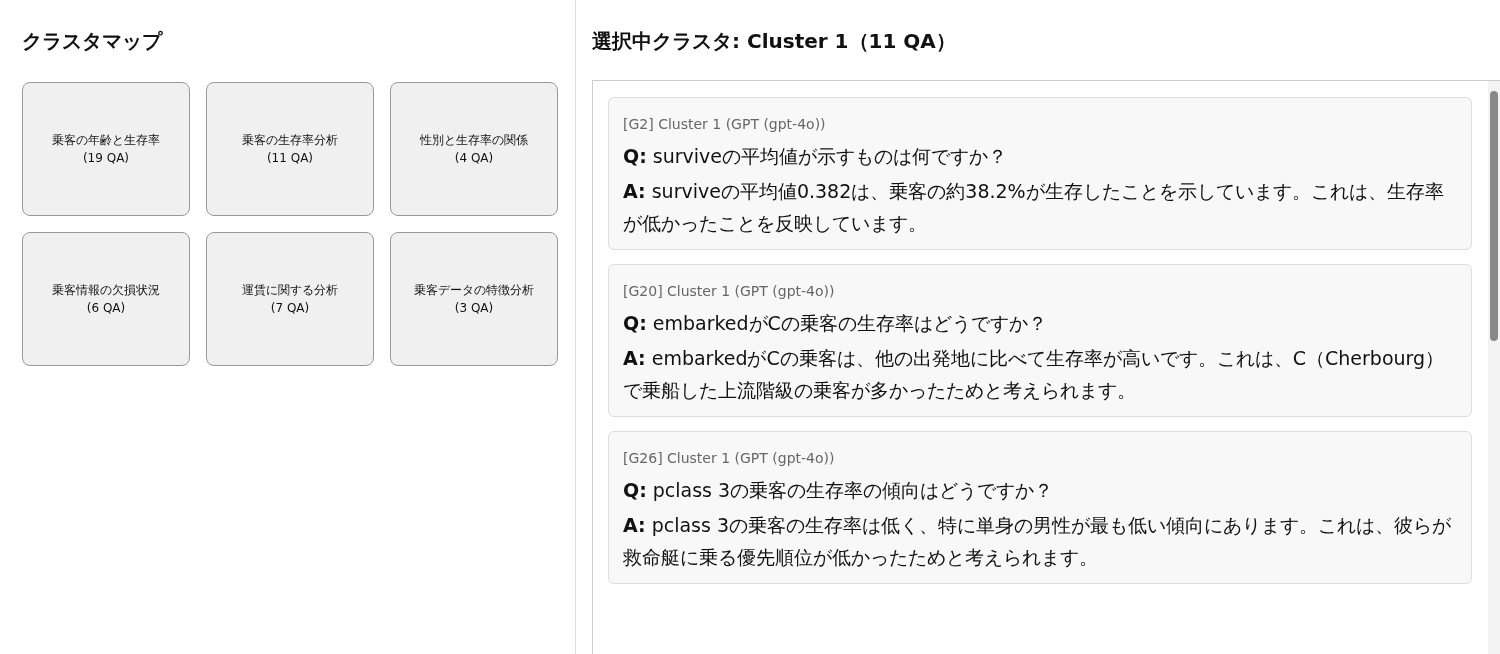 This screenshot has height=654, width=1500. Describe the element at coordinates (1494, 367) in the screenshot. I see `scrollbar` at that location.